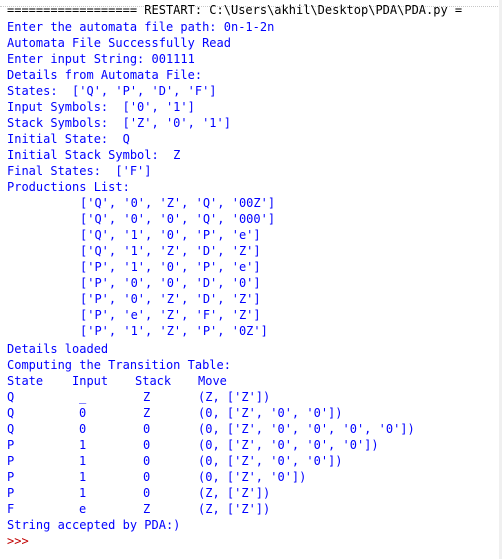  What do you see at coordinates (11, 509) in the screenshot?
I see `cell-state: F` at bounding box center [11, 509].